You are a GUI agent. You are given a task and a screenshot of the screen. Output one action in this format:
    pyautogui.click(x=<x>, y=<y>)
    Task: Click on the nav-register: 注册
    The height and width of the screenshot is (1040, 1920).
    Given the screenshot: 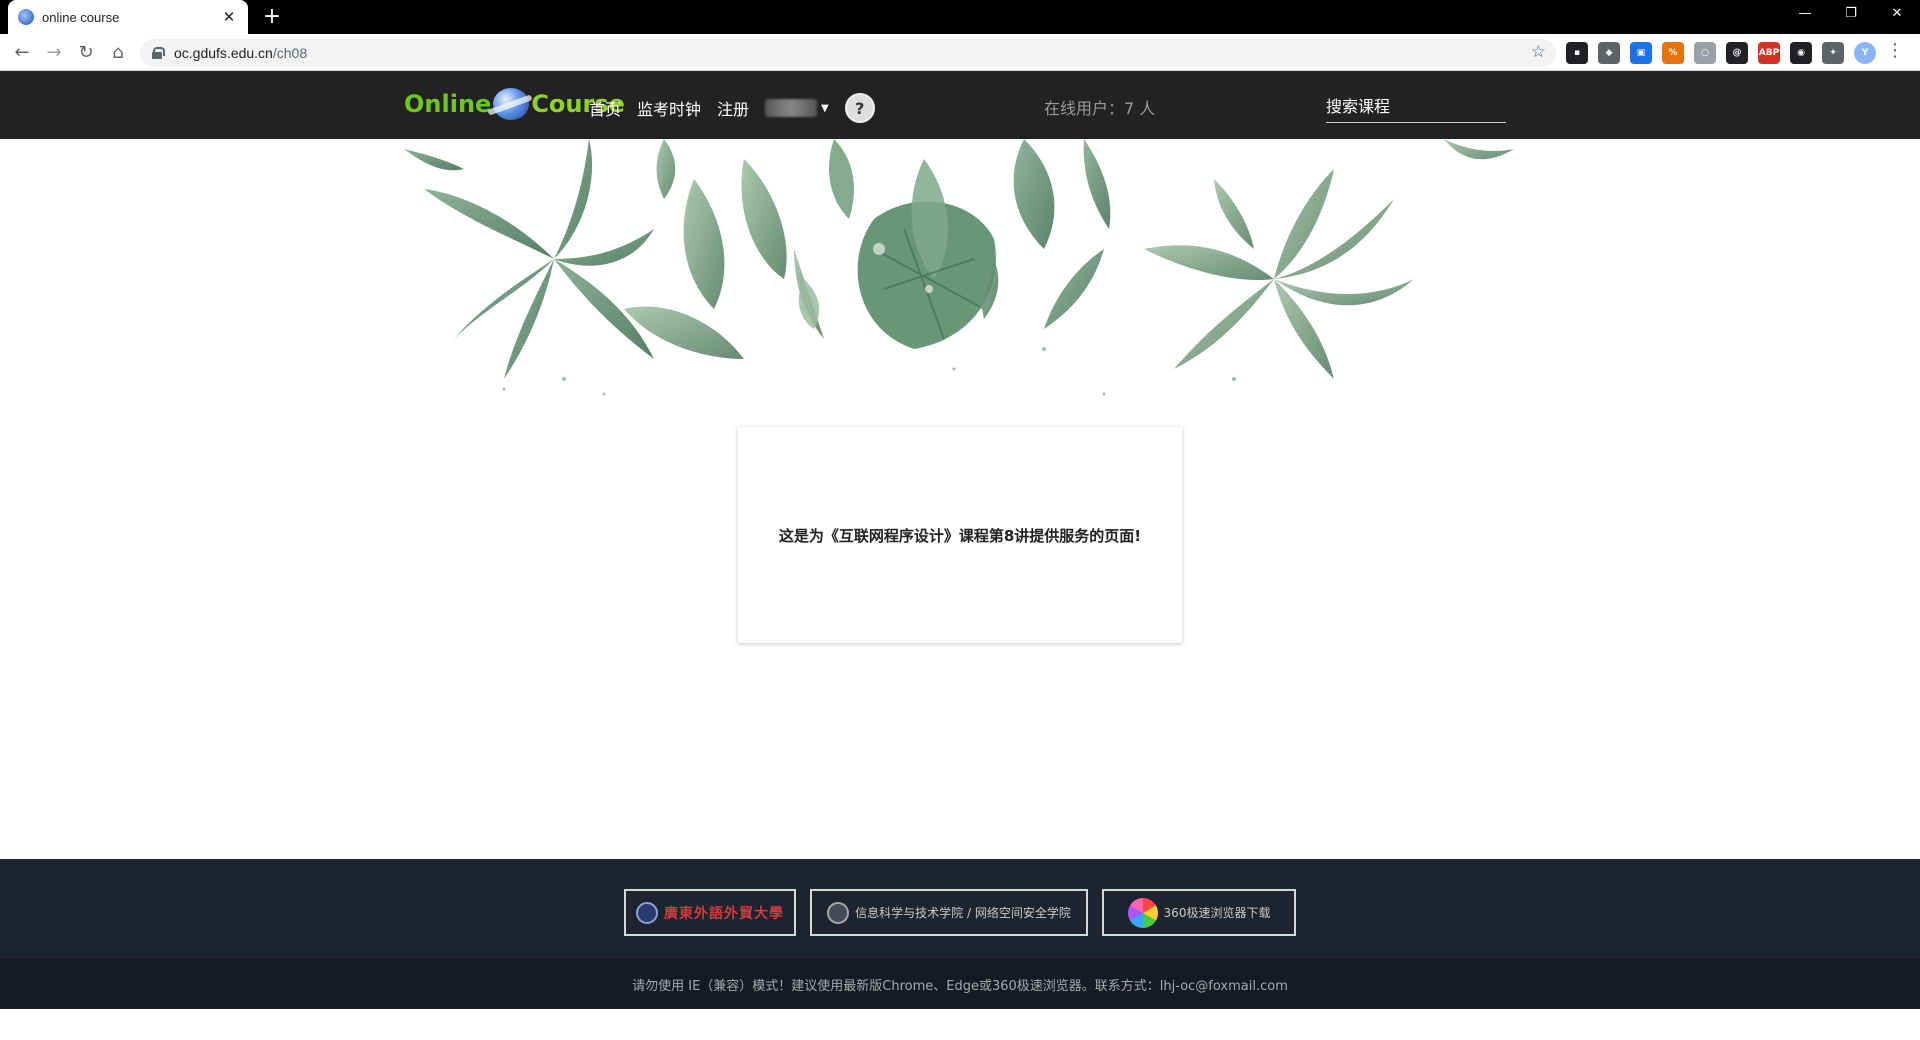 What is the action you would take?
    pyautogui.click(x=733, y=108)
    